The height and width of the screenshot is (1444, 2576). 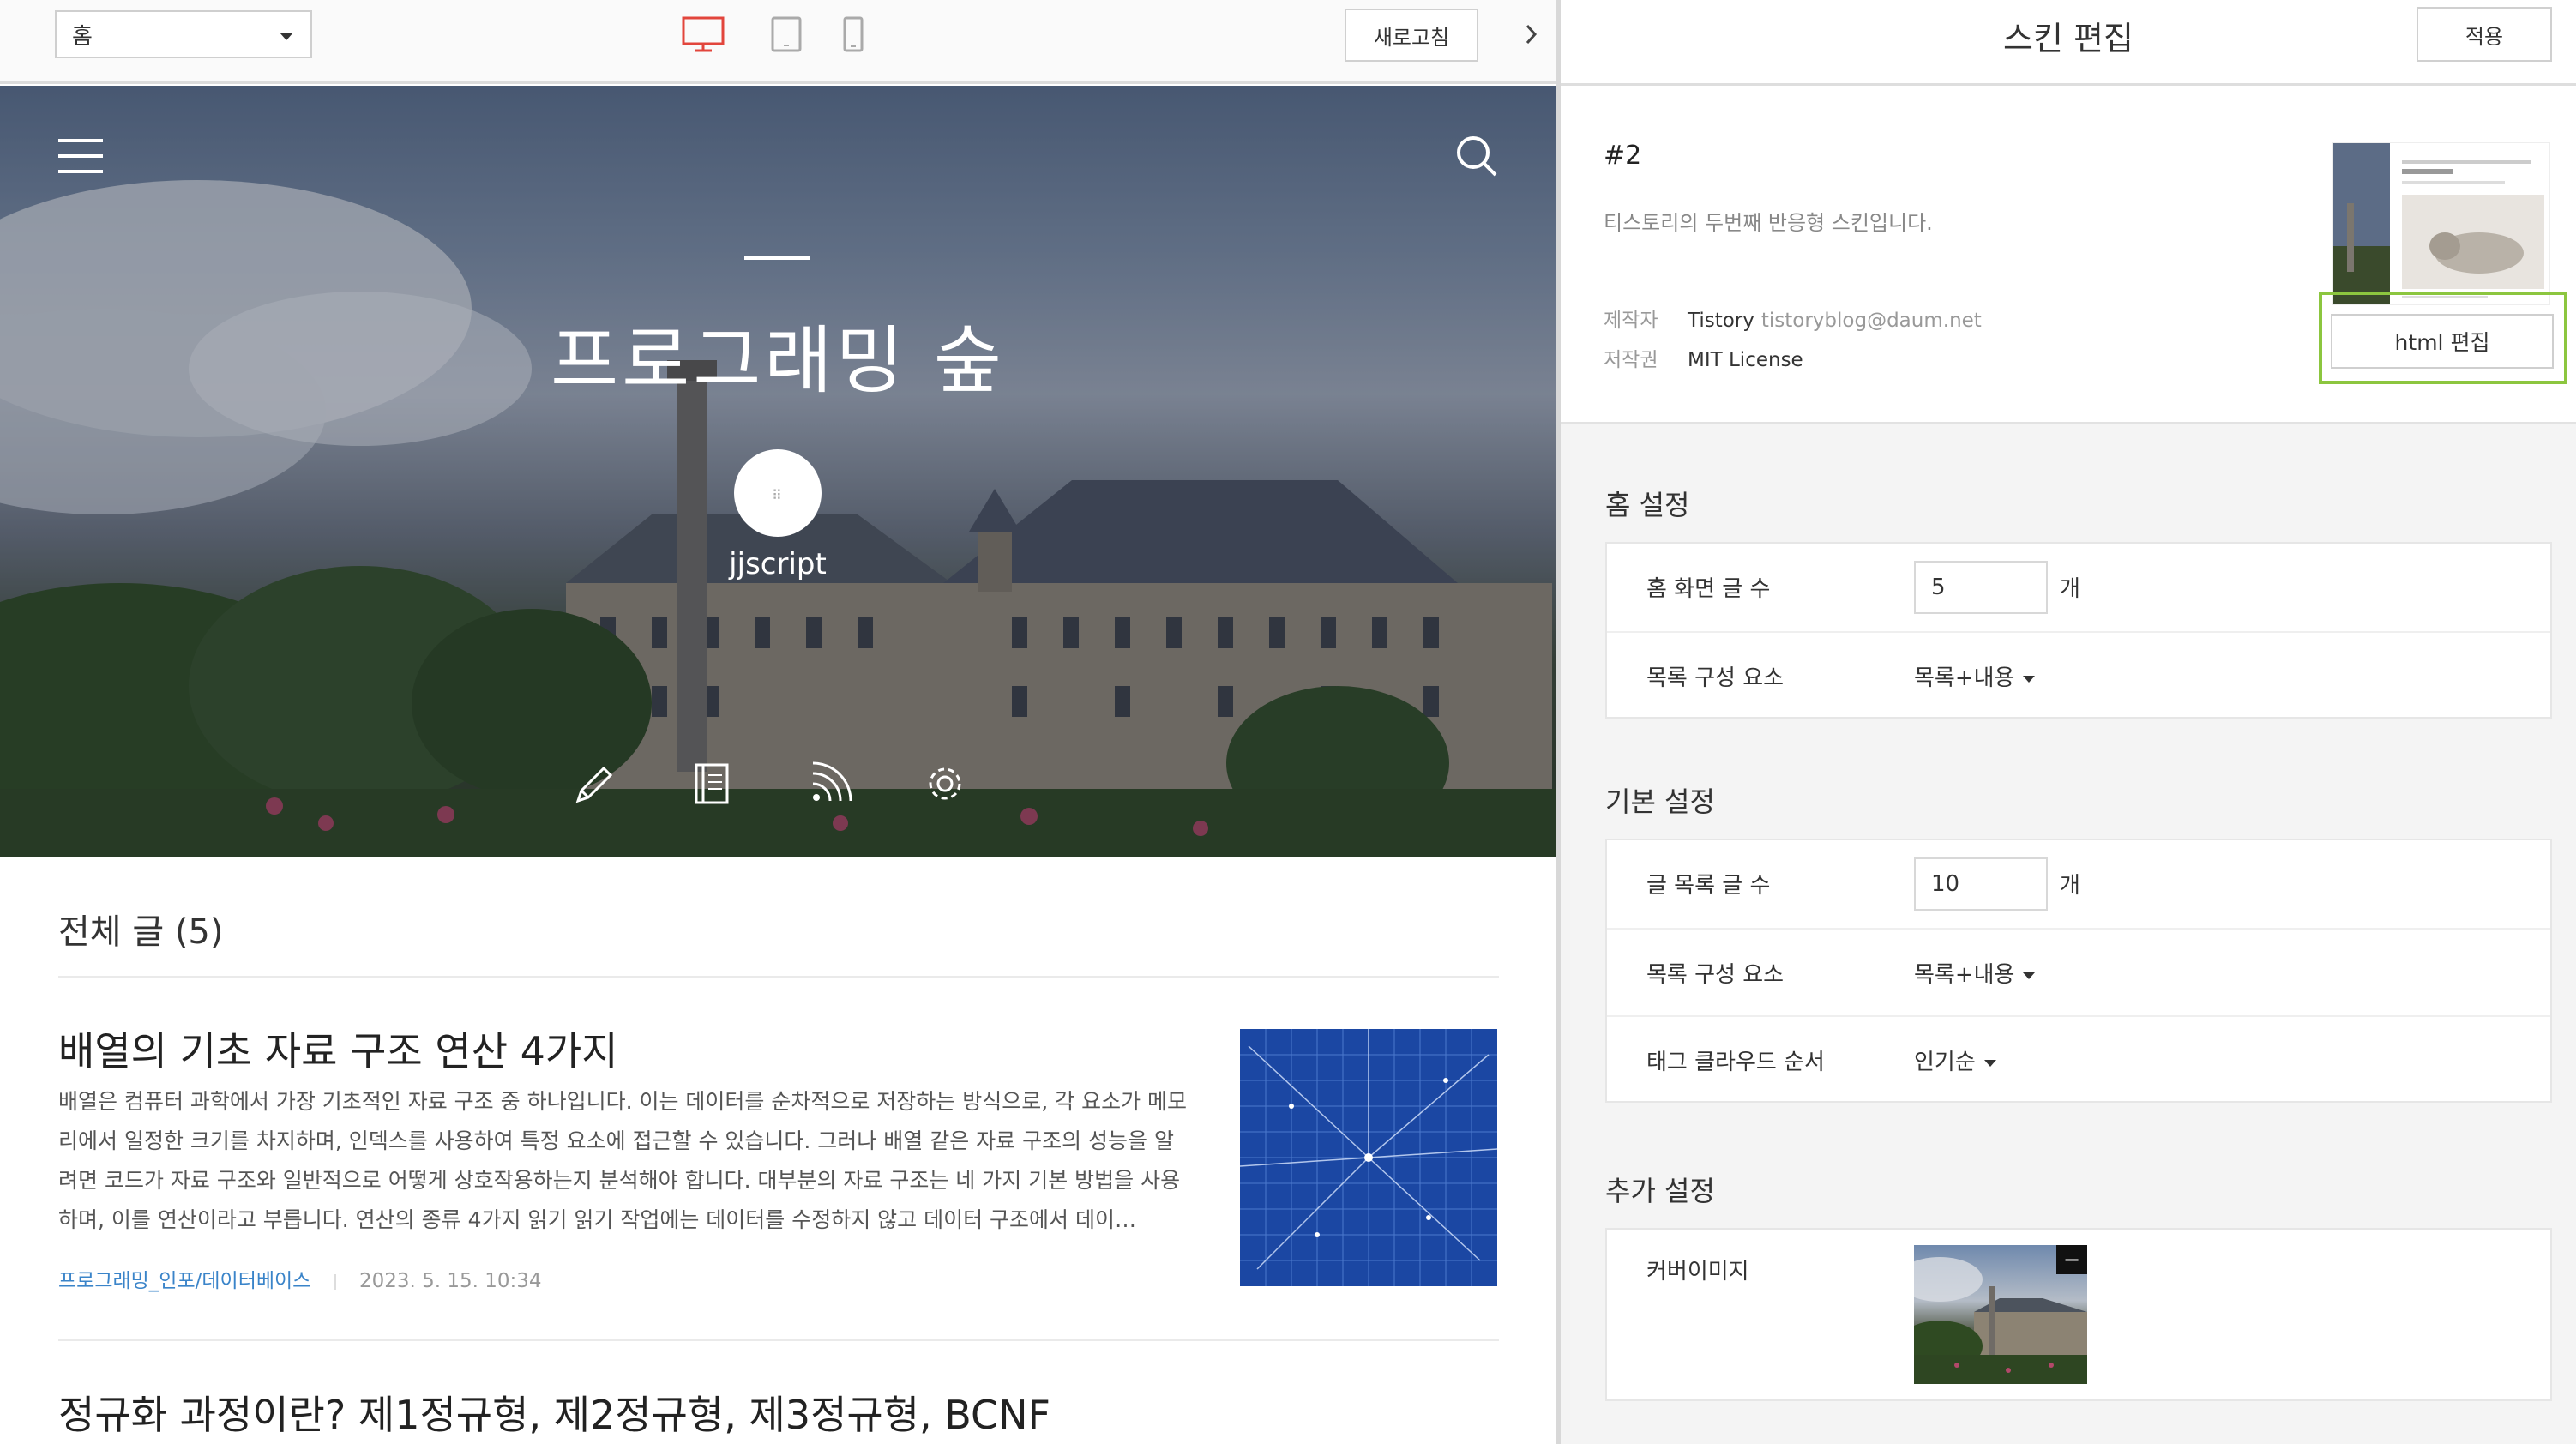 What do you see at coordinates (1623, 156) in the screenshot?
I see `skin-name: #2` at bounding box center [1623, 156].